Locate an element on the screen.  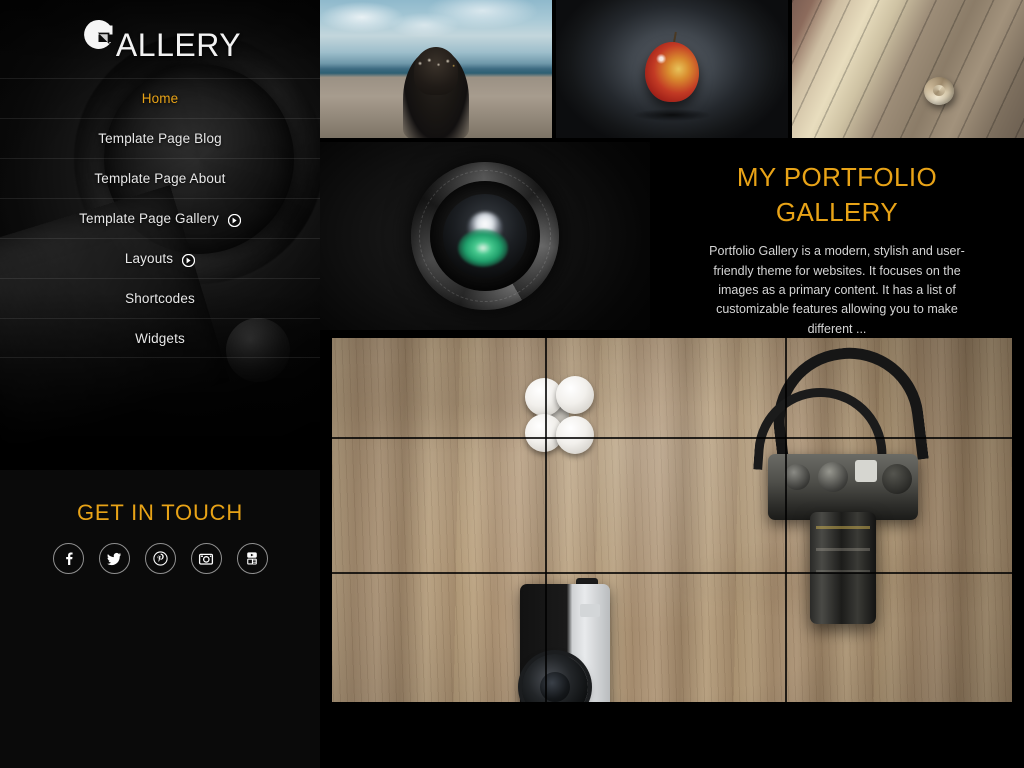
get-in-touch-section: GET IN TOUCH is located at coordinates (160, 537).